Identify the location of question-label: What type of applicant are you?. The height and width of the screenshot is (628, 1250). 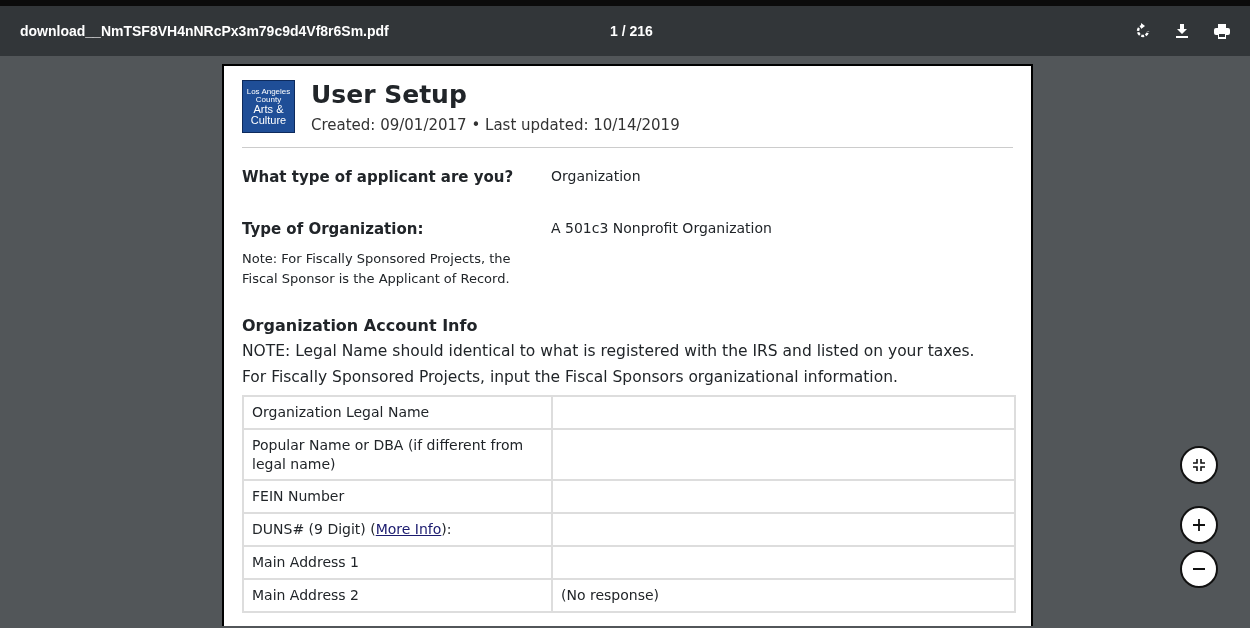
(378, 177).